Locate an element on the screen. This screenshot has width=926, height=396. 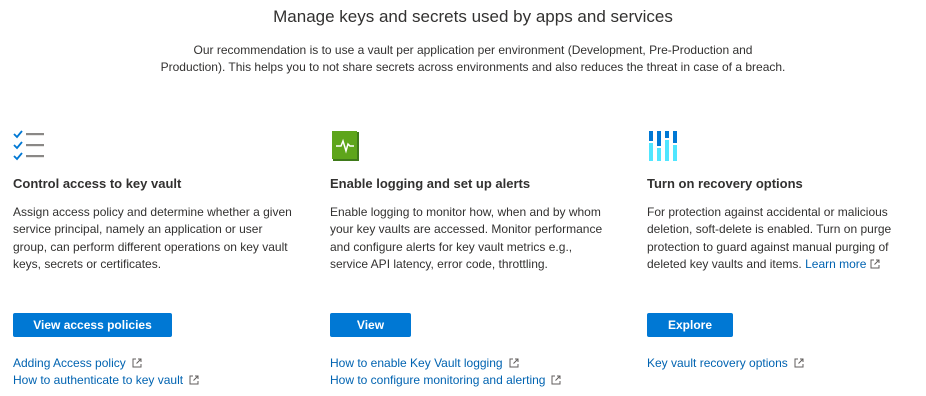
key-vault-recovery-options-link: Key vault recovery options is located at coordinates (725, 363).